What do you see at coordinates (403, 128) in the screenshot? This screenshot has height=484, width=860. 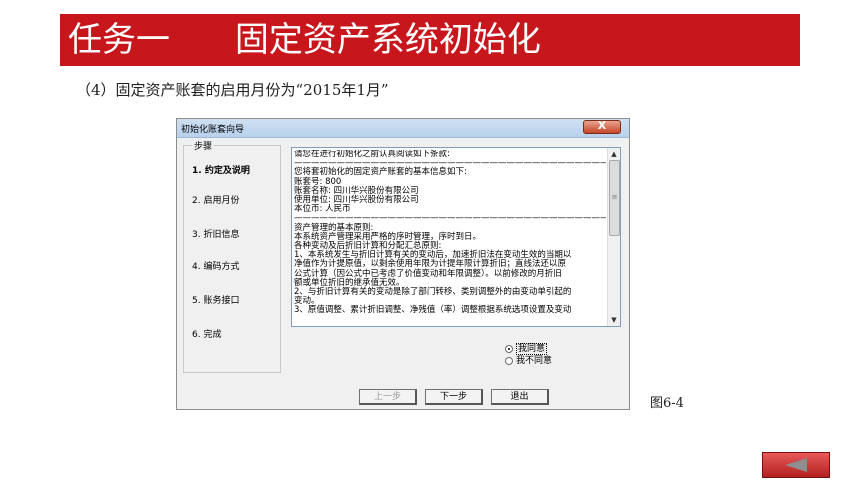 I see `dialog-titlebar: 初始化账套向导 X` at bounding box center [403, 128].